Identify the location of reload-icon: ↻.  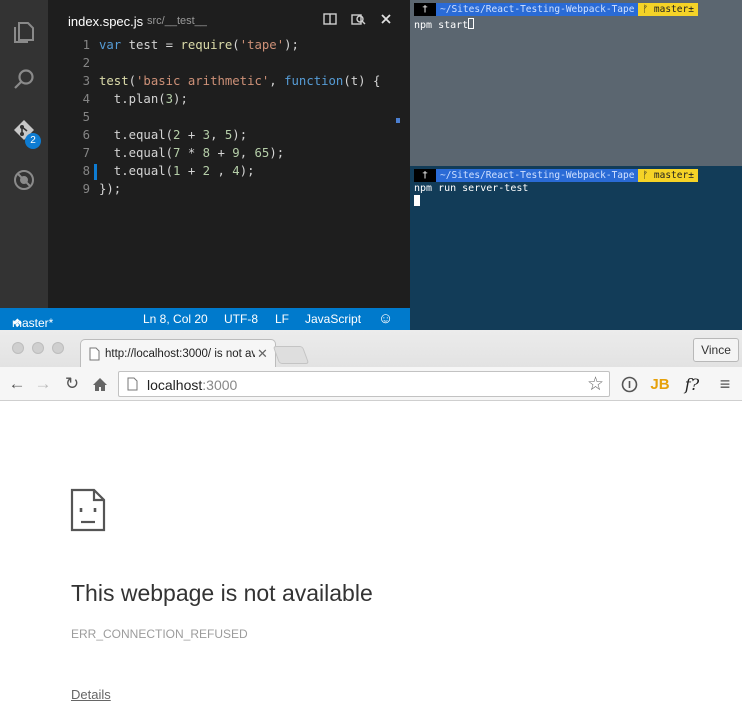
(72, 384).